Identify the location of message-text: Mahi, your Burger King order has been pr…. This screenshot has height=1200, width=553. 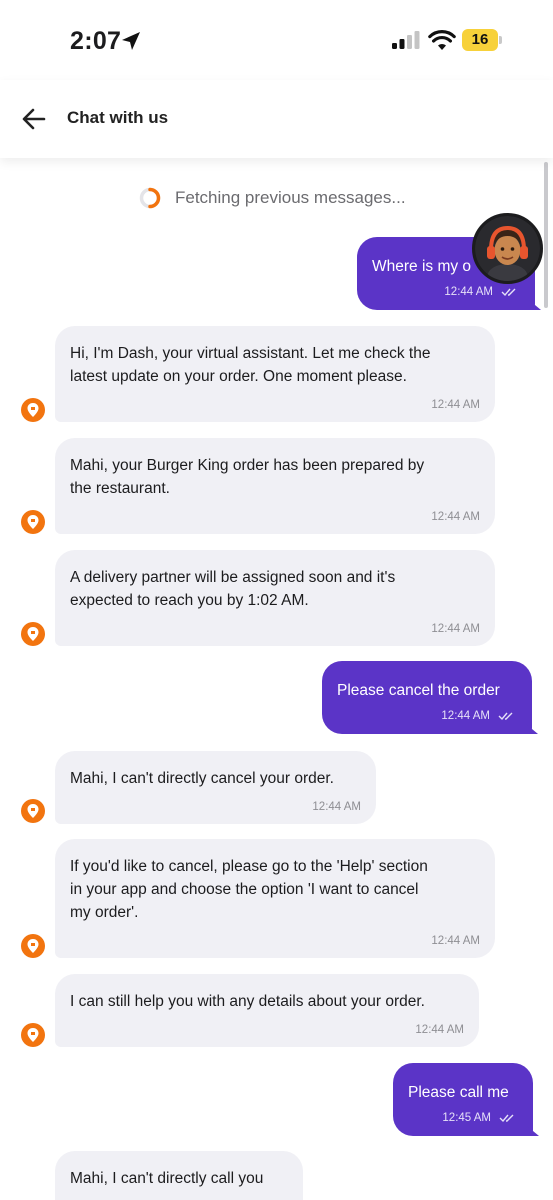
(247, 477).